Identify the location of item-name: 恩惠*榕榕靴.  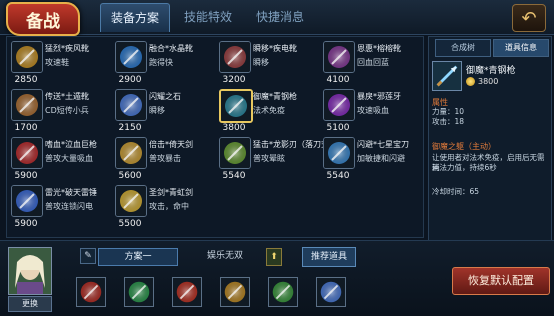
(379, 48).